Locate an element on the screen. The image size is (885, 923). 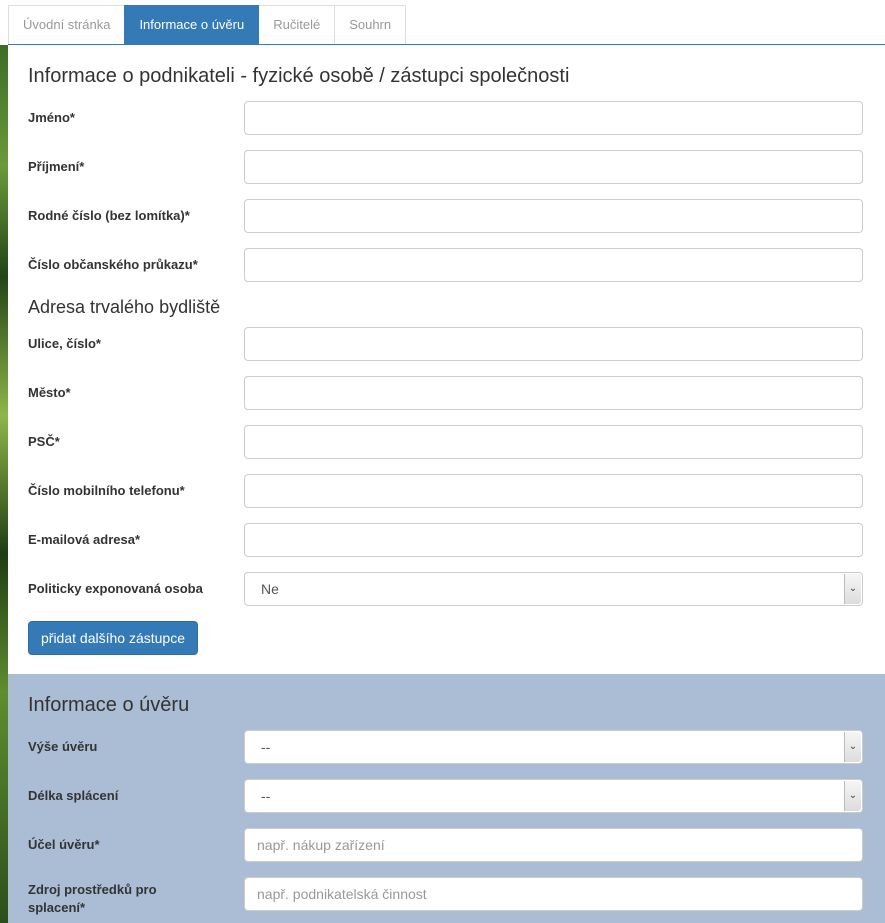
id-card-input is located at coordinates (553, 265).